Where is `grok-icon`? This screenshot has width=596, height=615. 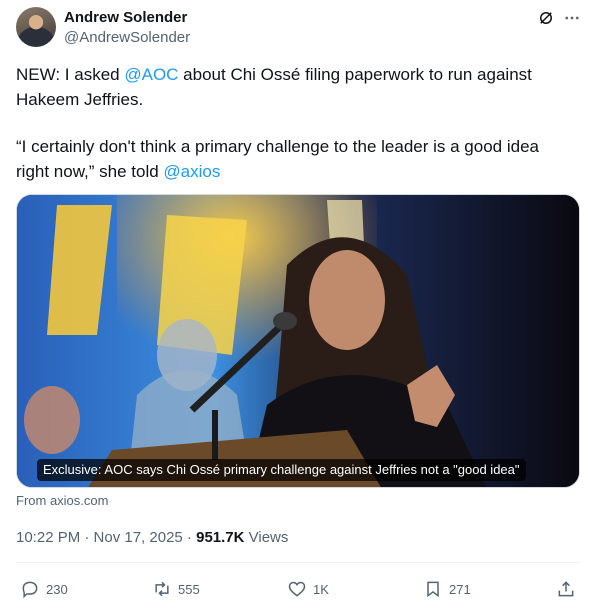
grok-icon is located at coordinates (546, 18).